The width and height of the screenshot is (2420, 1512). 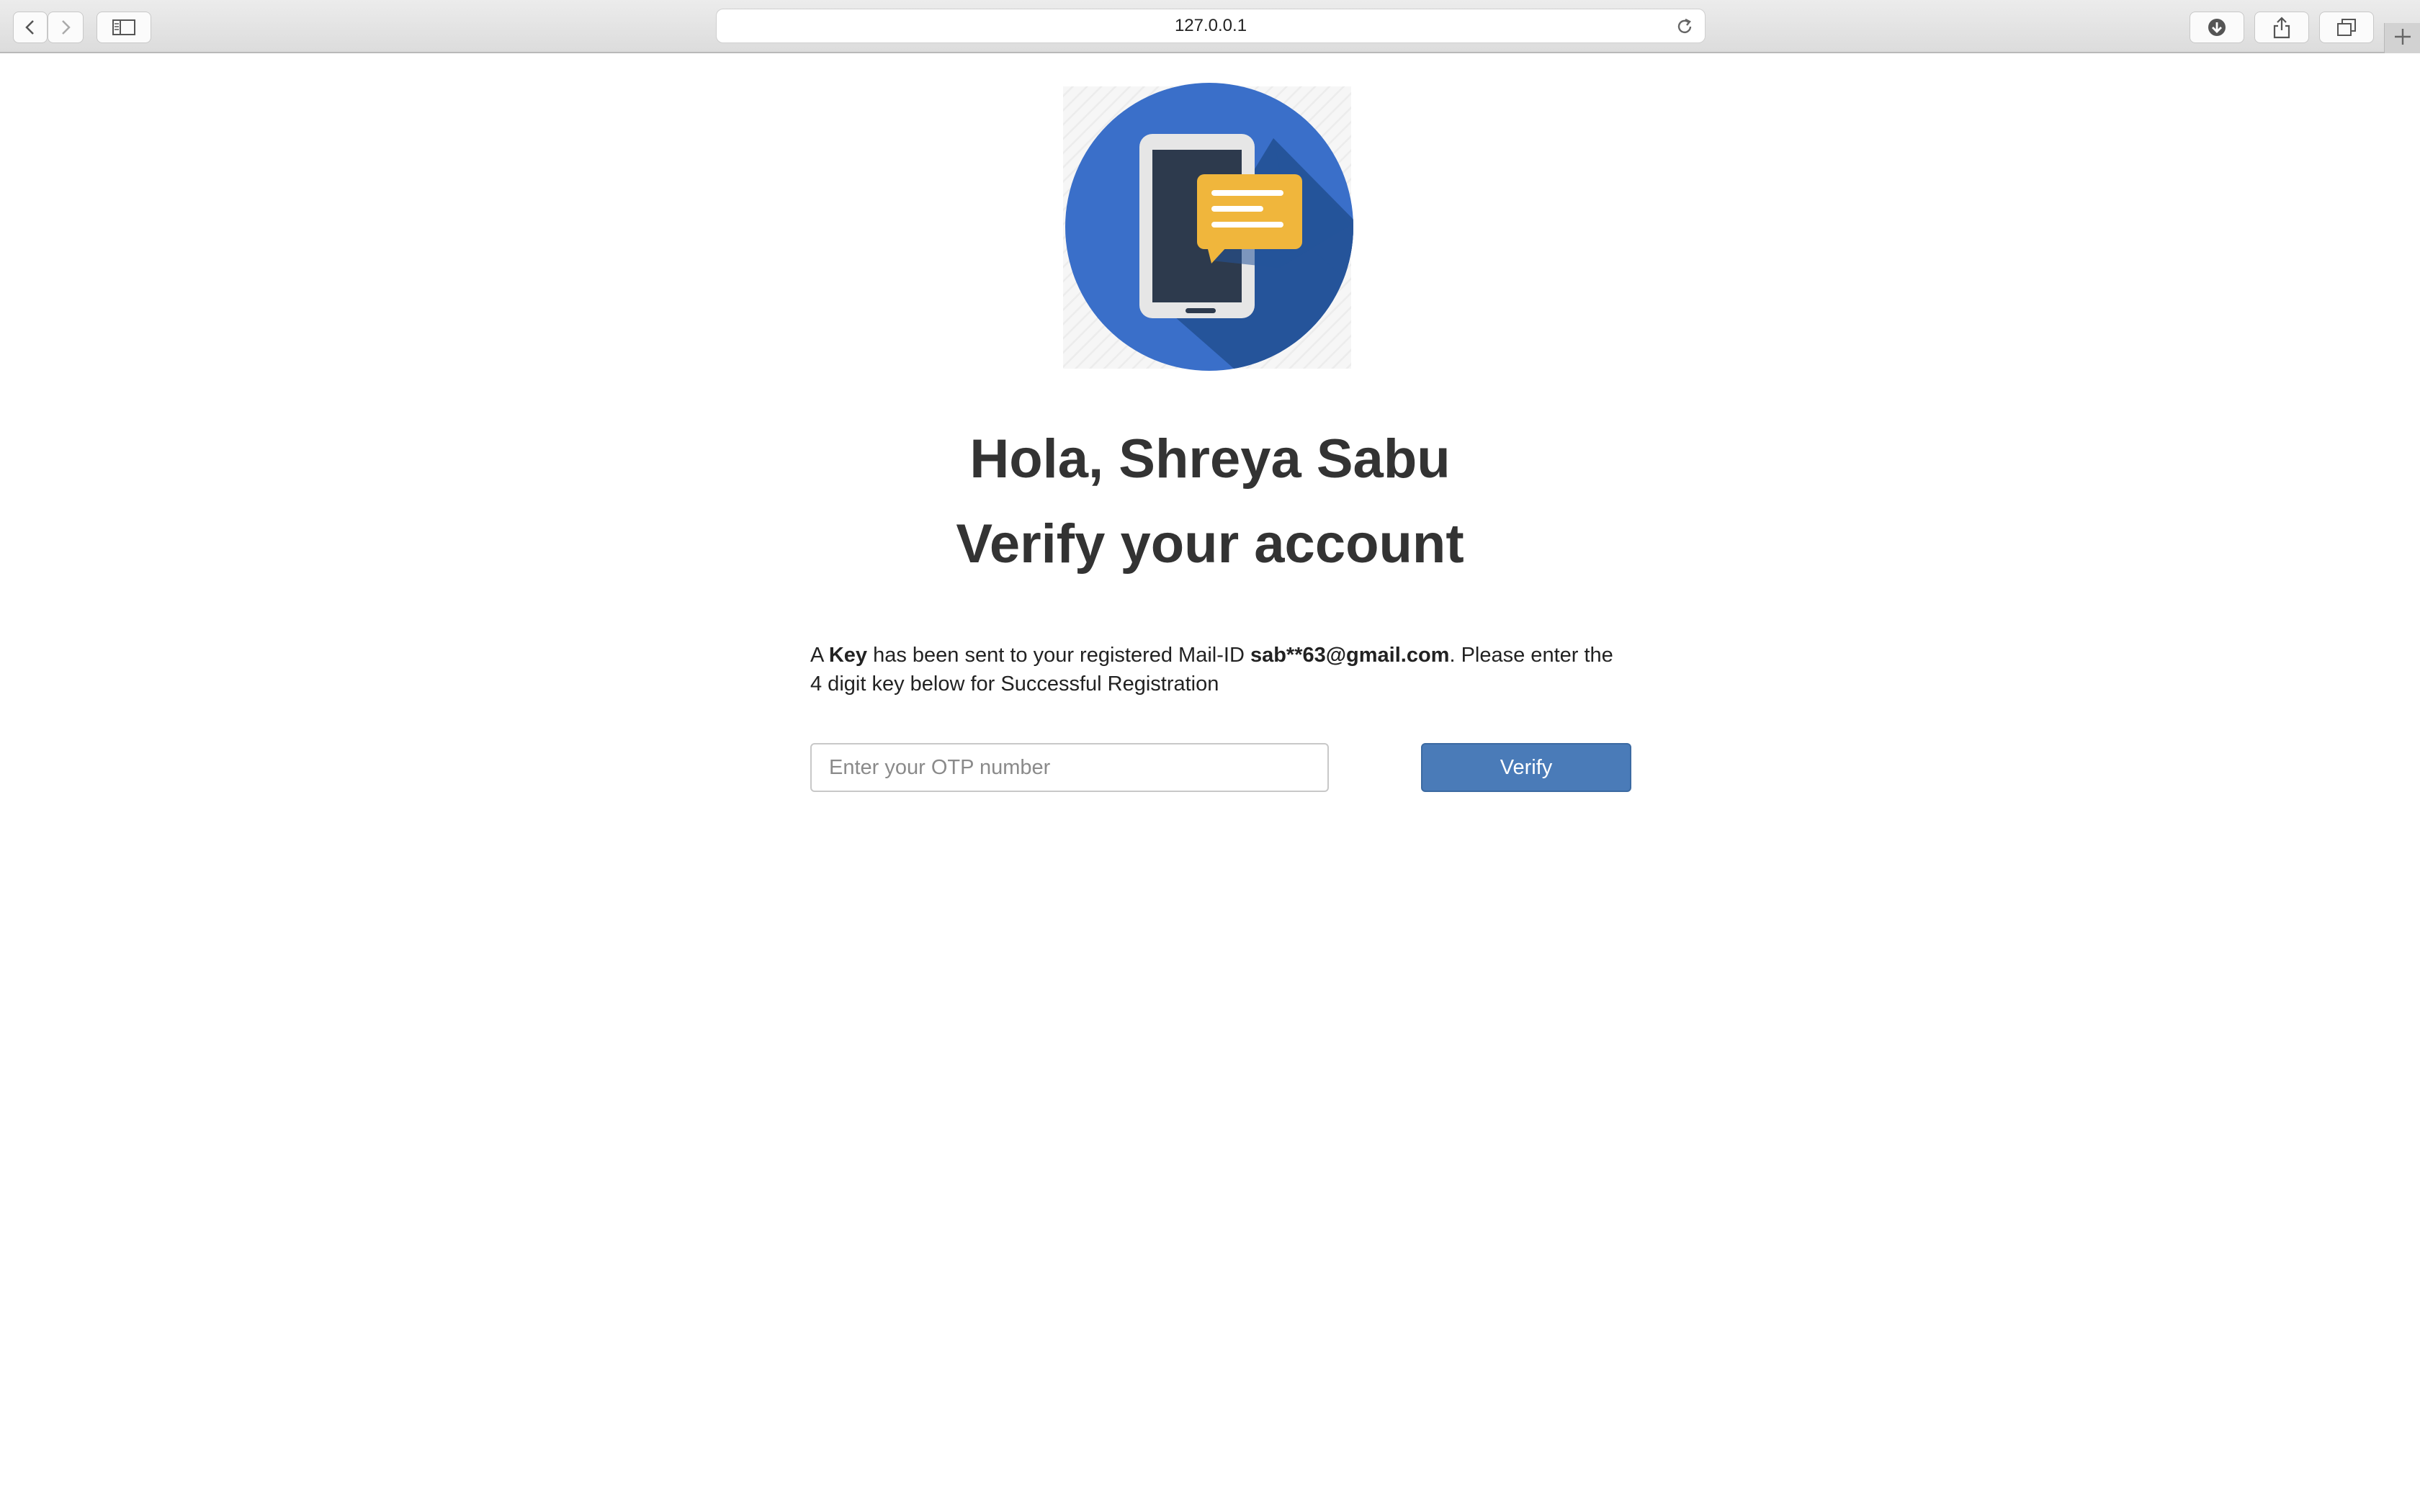 I want to click on address-bar: 127.0.0.1, so click(x=1211, y=26).